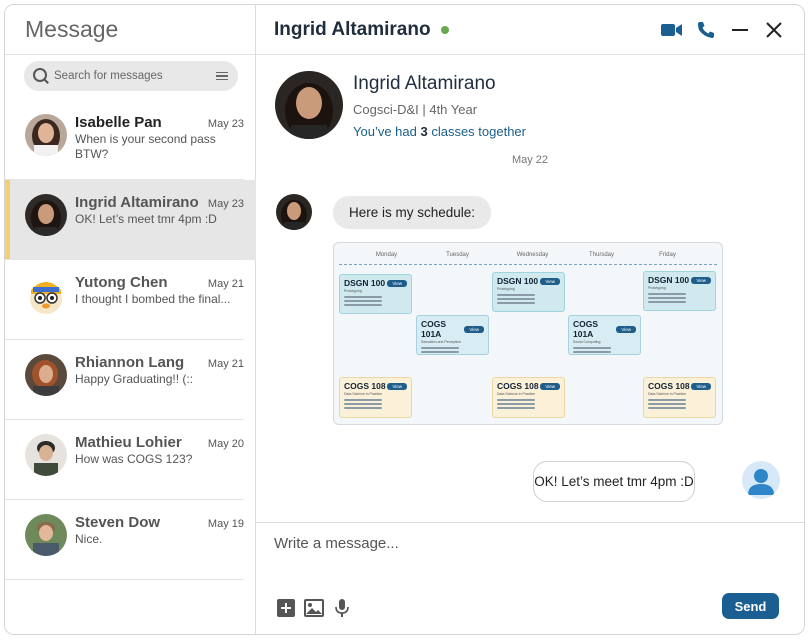 This screenshot has height=641, width=809. What do you see at coordinates (128, 442) in the screenshot?
I see `conversation-name: Mathieu Lohier` at bounding box center [128, 442].